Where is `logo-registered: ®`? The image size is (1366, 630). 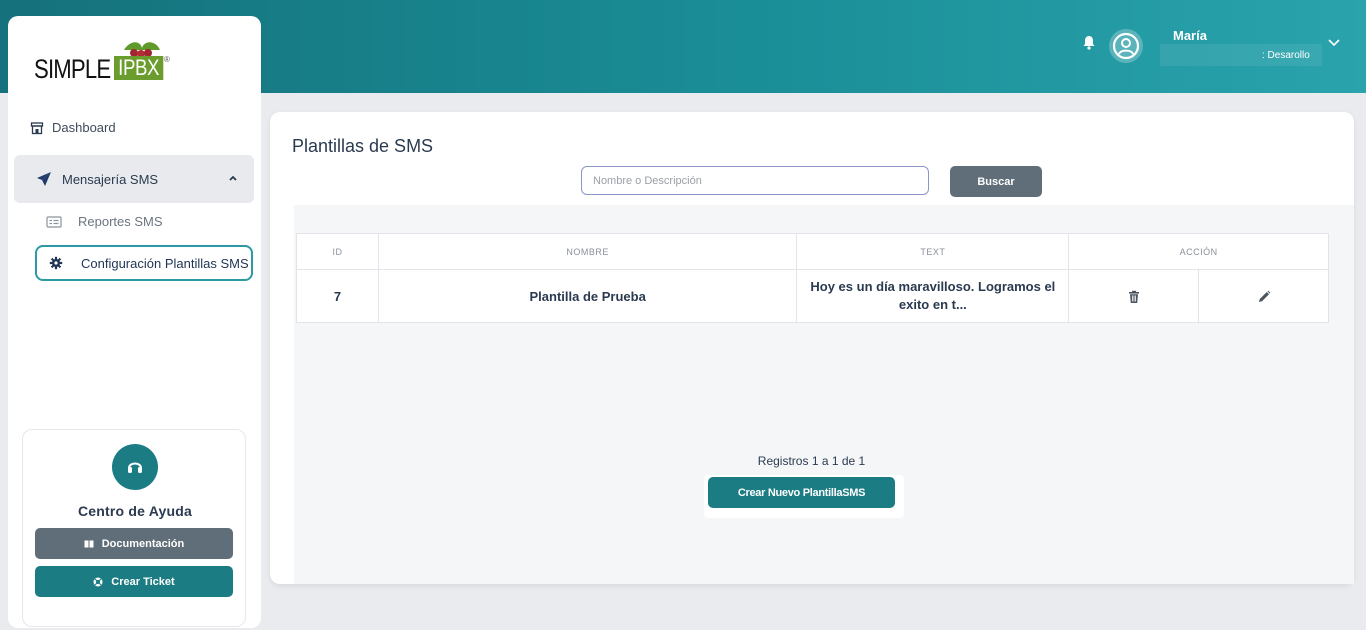 logo-registered: ® is located at coordinates (167, 59).